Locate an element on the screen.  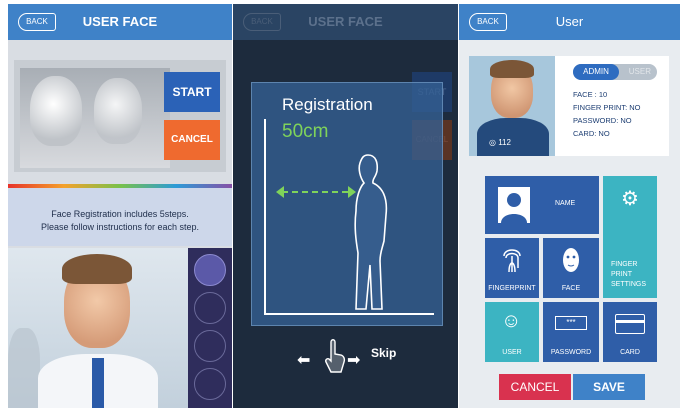
dimmed-header: BACK USER FACE is located at coordinates (345, 22).